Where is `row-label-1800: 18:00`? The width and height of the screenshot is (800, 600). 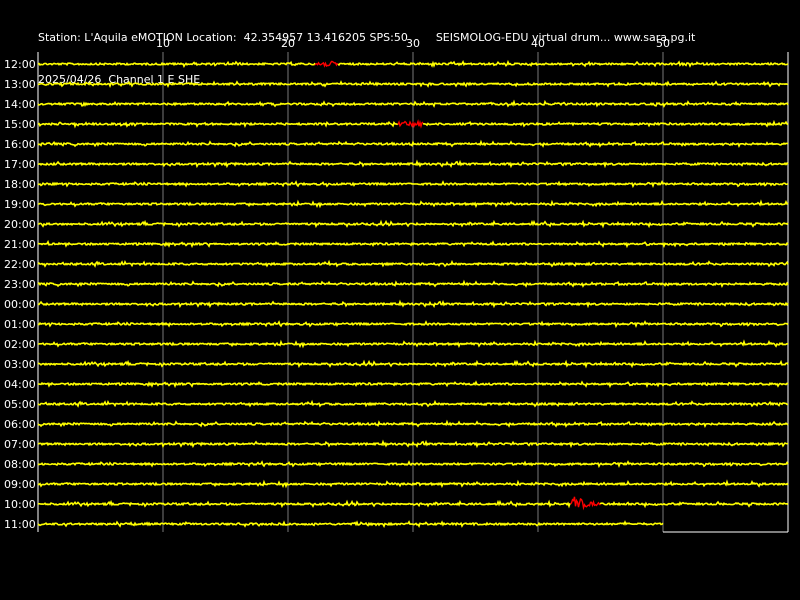 row-label-1800: 18:00 is located at coordinates (20, 184).